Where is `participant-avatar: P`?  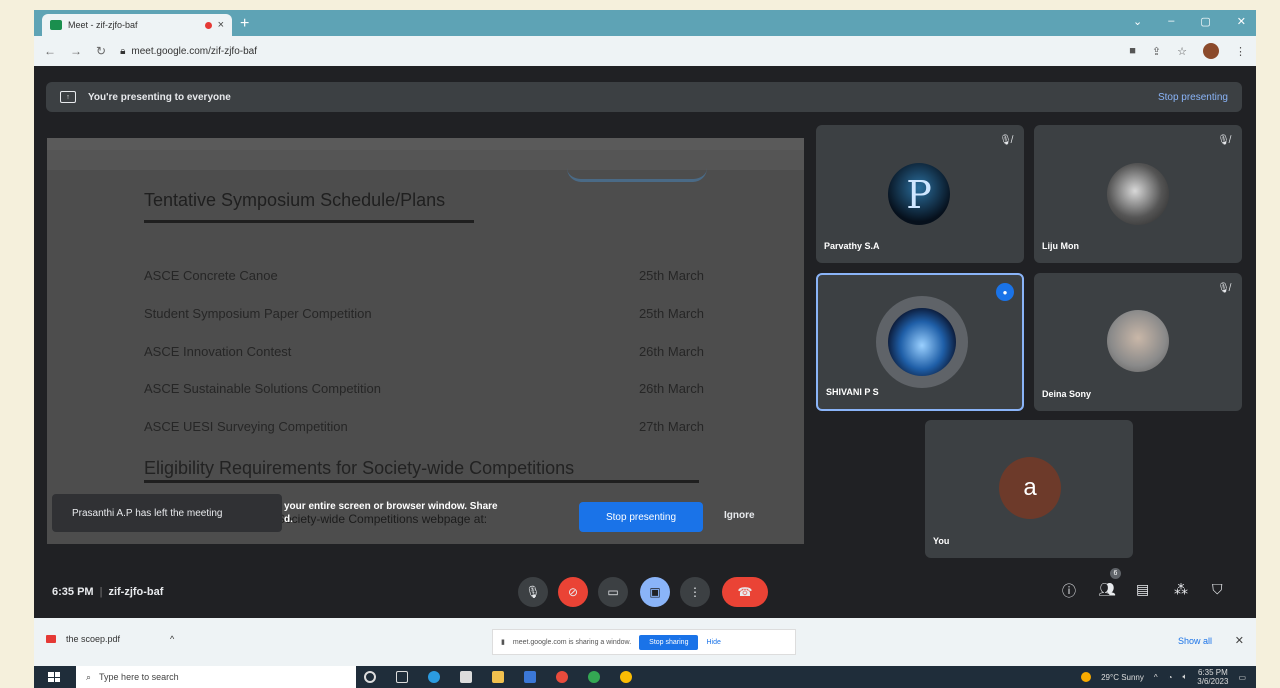
participant-avatar: P is located at coordinates (919, 194).